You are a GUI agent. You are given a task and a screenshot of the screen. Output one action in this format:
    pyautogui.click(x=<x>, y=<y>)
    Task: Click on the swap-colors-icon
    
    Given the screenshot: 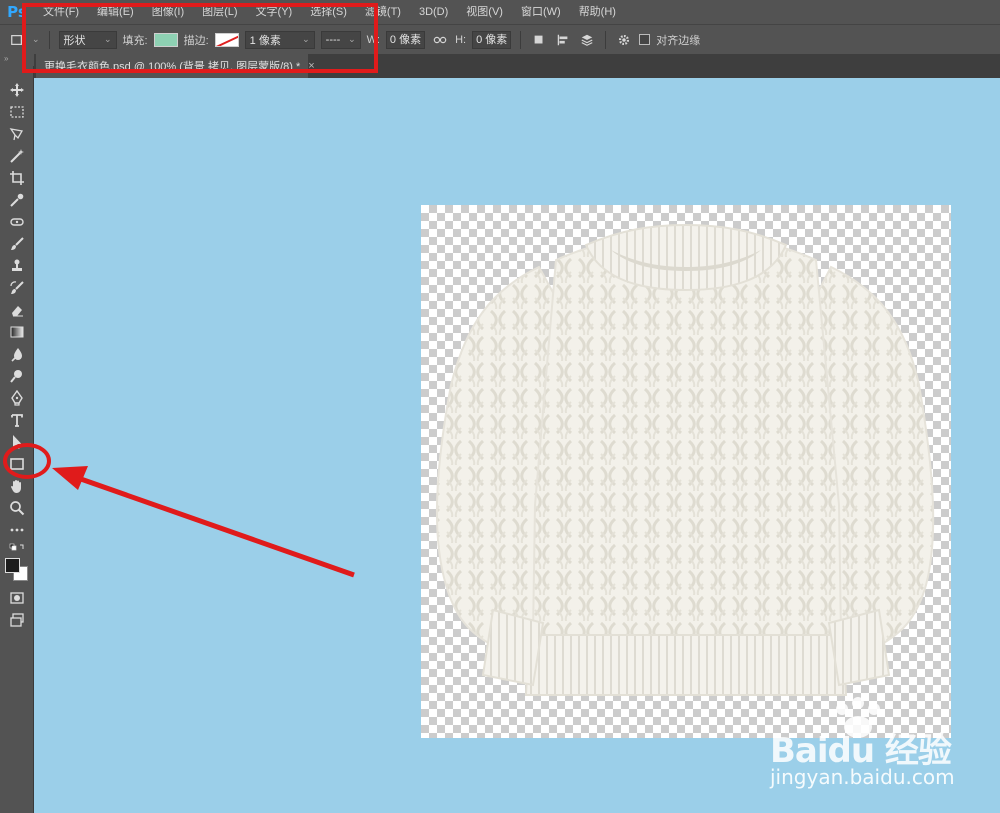 What is the action you would take?
    pyautogui.click(x=16, y=547)
    